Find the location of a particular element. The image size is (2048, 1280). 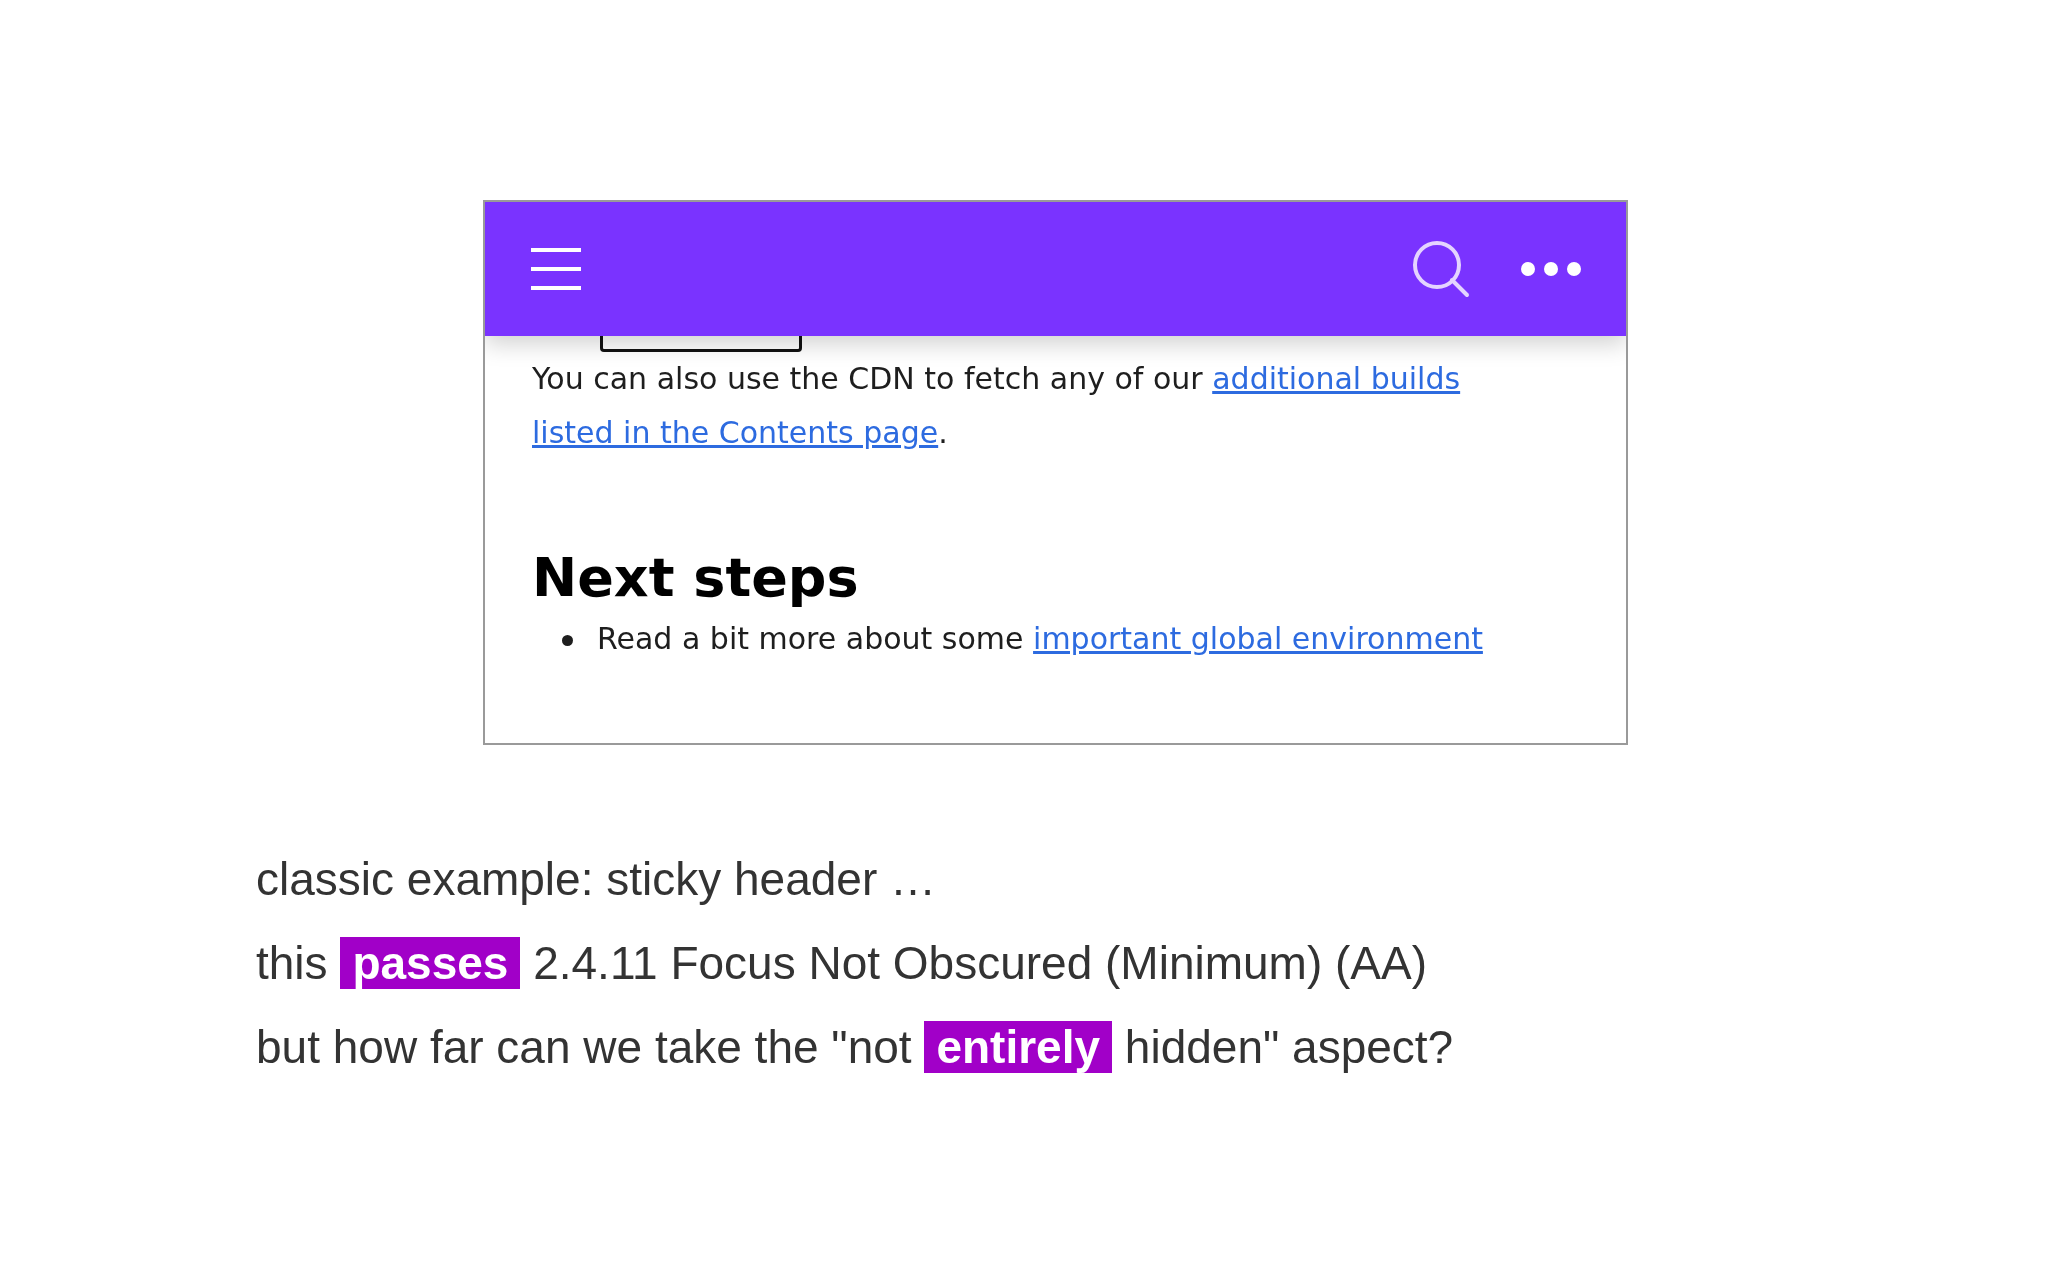

text-link: additional builds is located at coordinates (1336, 378).